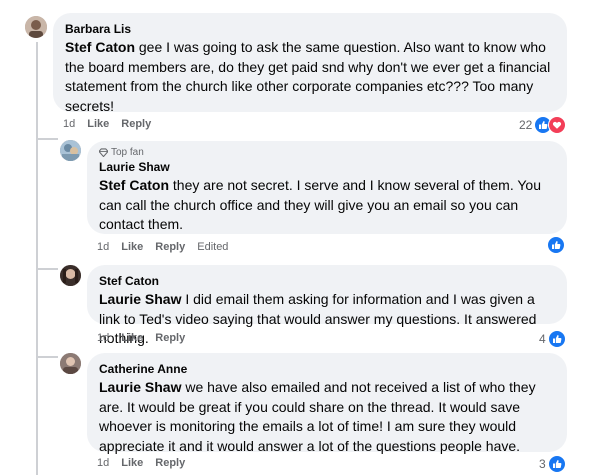 Image resolution: width=605 pixels, height=475 pixels. Describe the element at coordinates (542, 339) in the screenshot. I see `reaction-count: 4` at that location.